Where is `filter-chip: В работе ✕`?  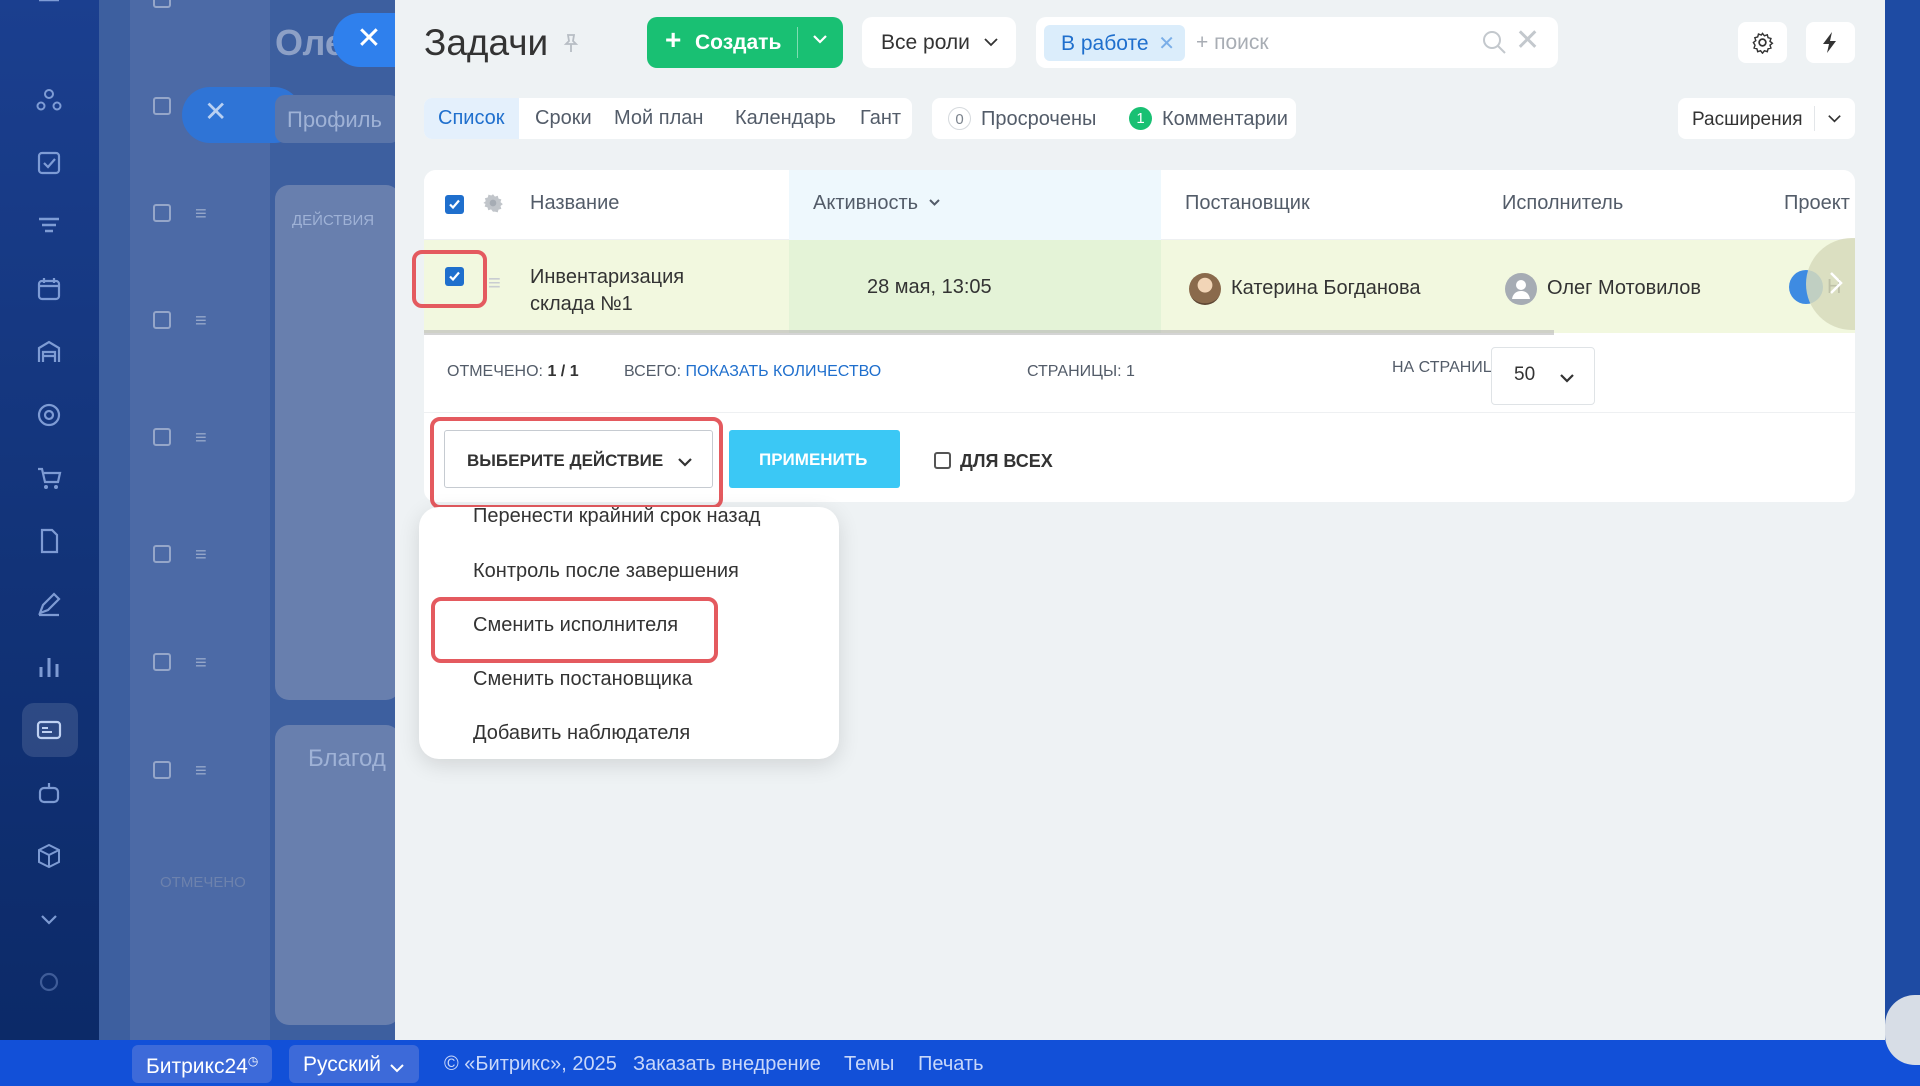
filter-chip: В работе ✕ is located at coordinates (1114, 43).